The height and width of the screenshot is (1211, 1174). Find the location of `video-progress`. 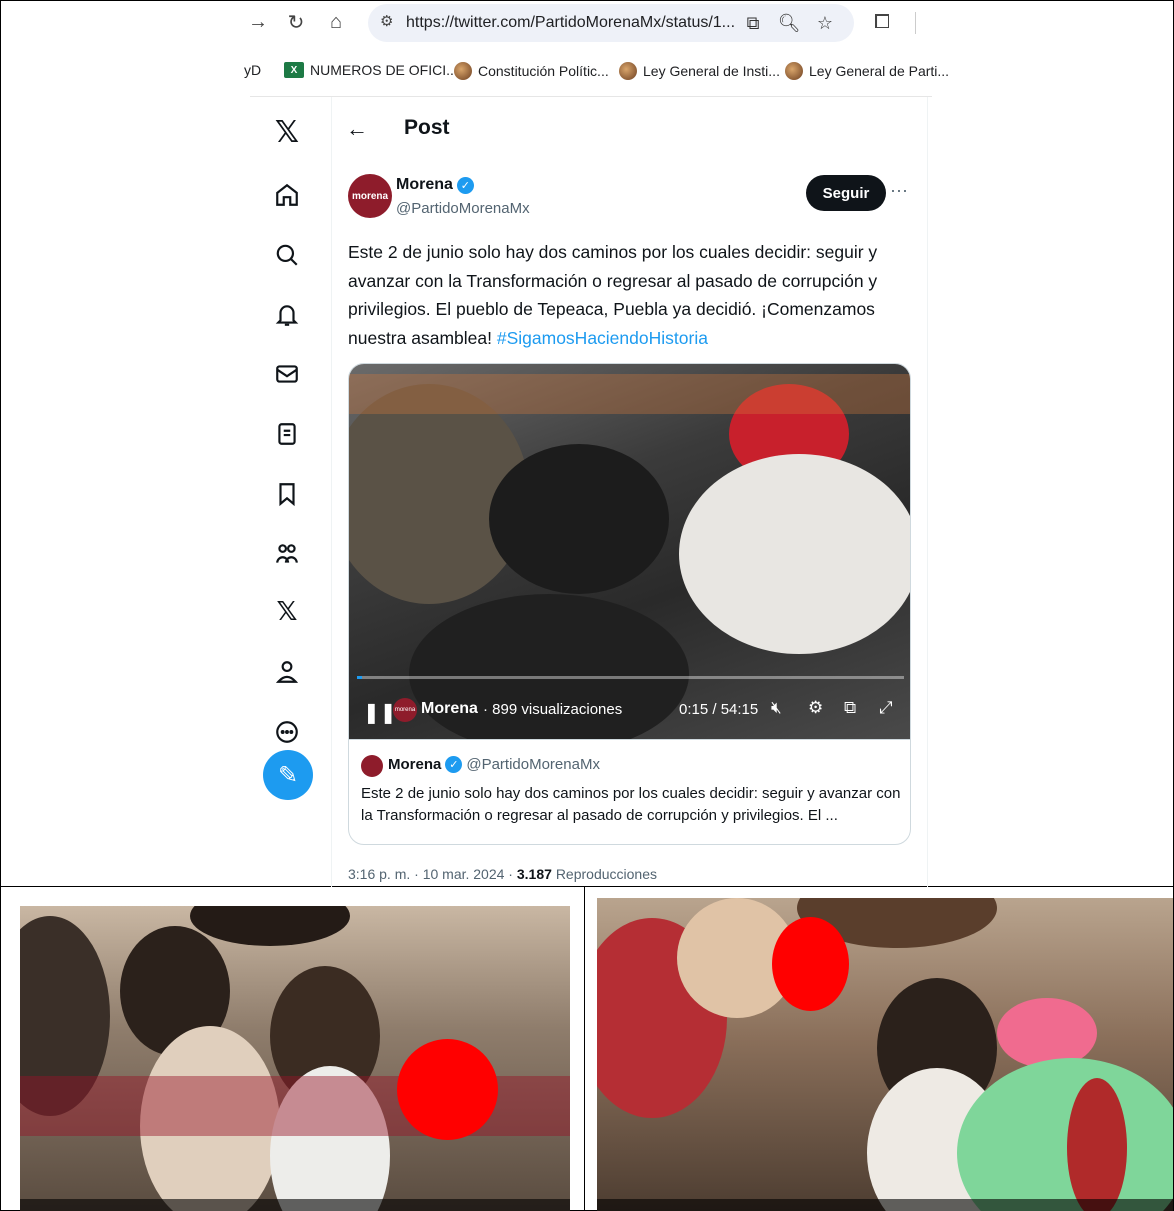

video-progress is located at coordinates (630, 677).